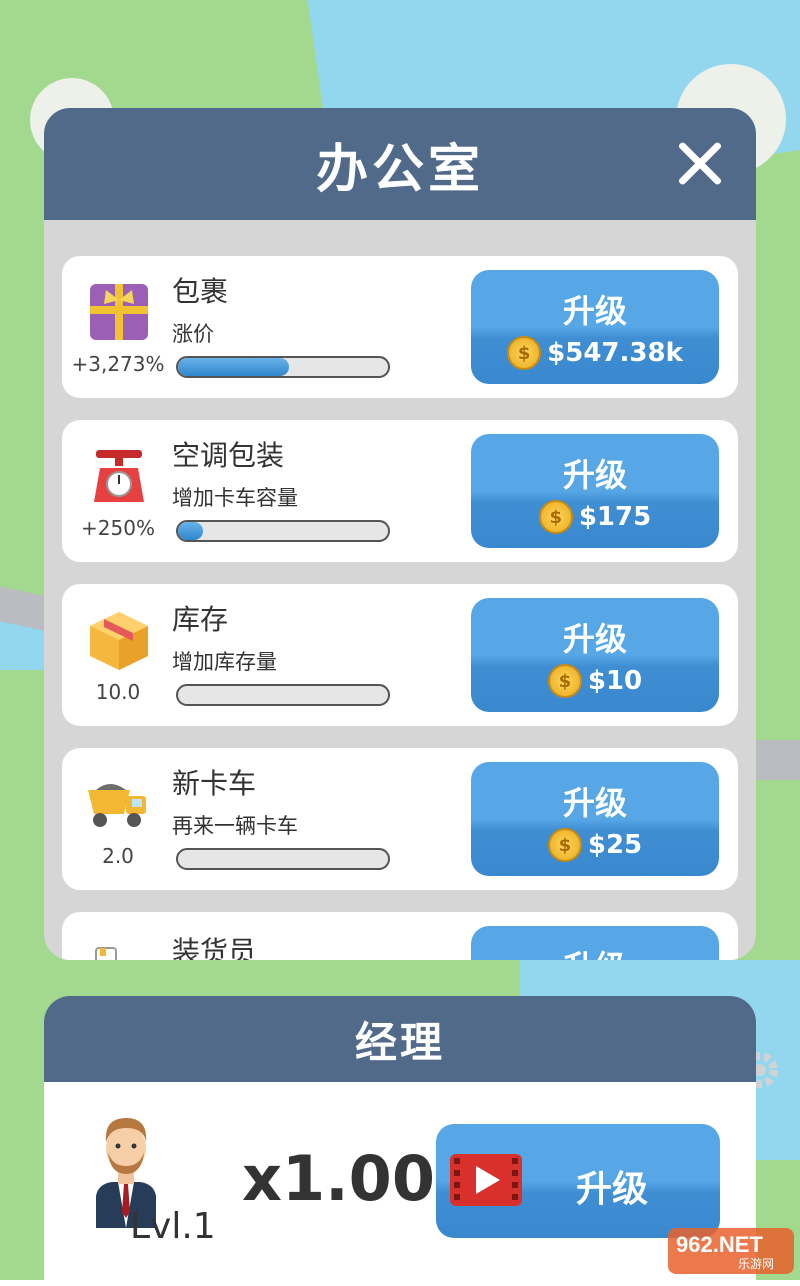  Describe the element at coordinates (118, 528) in the screenshot. I see `item-stat: +250%` at that location.